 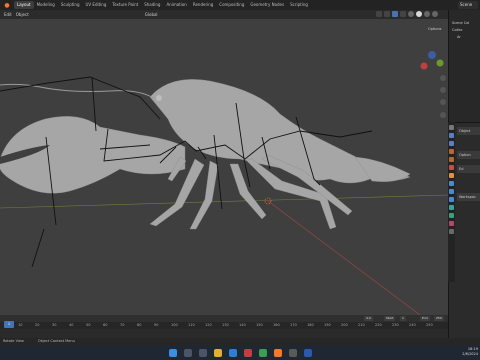 What do you see at coordinates (208, 325) in the screenshot?
I see `timeline-tick-label: 120` at bounding box center [208, 325].